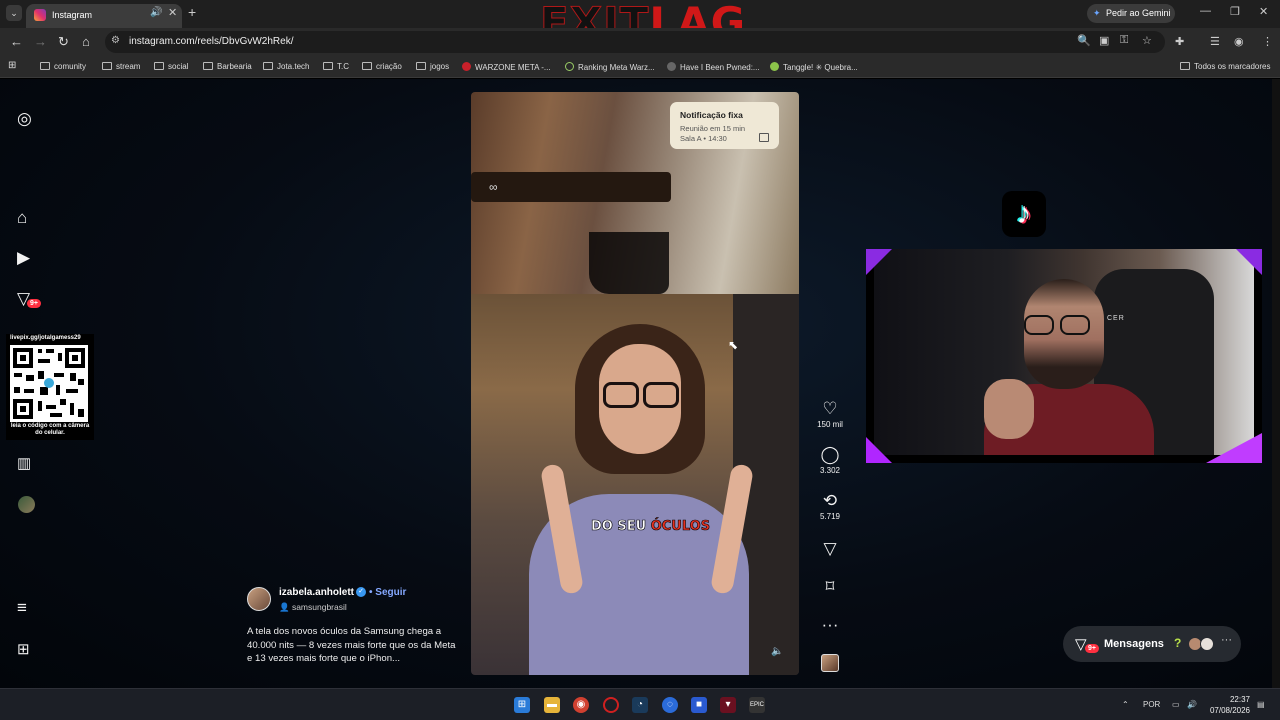 The width and height of the screenshot is (1280, 720). I want to click on reload-button: ↻, so click(63, 42).